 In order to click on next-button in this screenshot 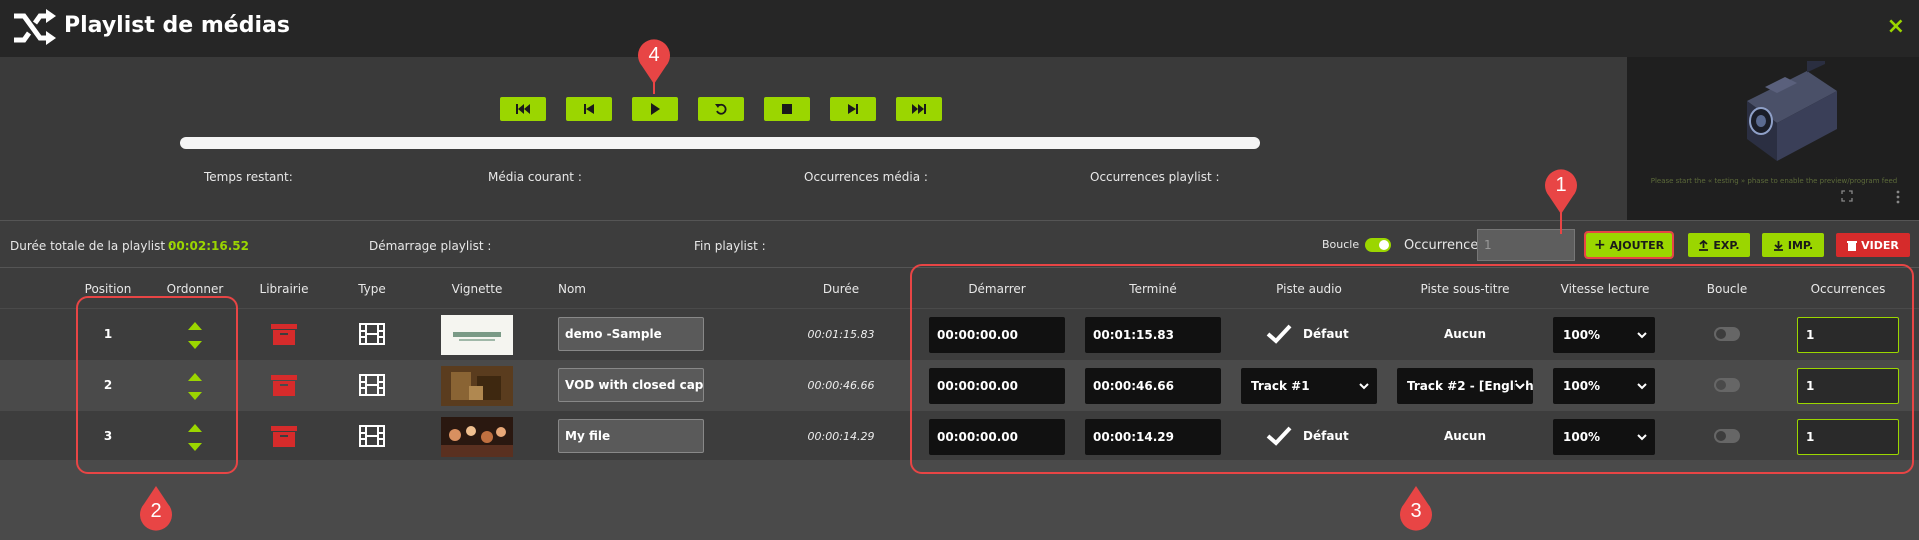, I will do `click(853, 109)`.